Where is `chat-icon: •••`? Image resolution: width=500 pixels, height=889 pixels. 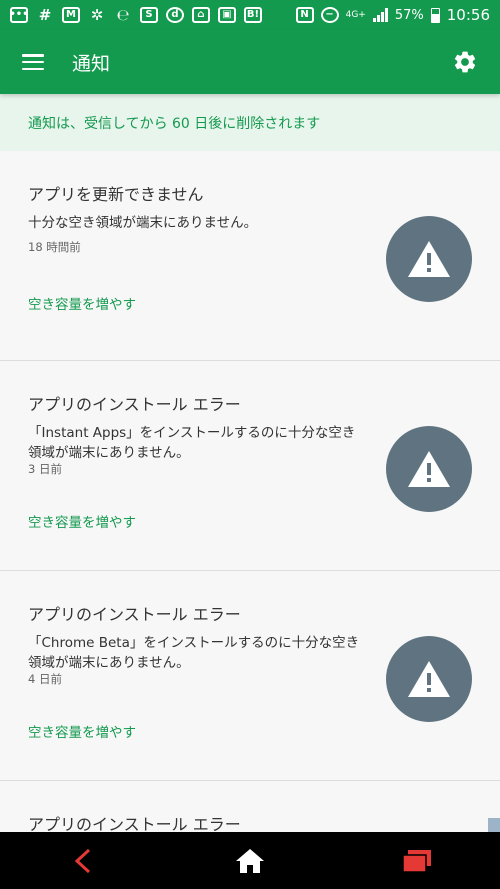
chat-icon: ••• is located at coordinates (19, 15).